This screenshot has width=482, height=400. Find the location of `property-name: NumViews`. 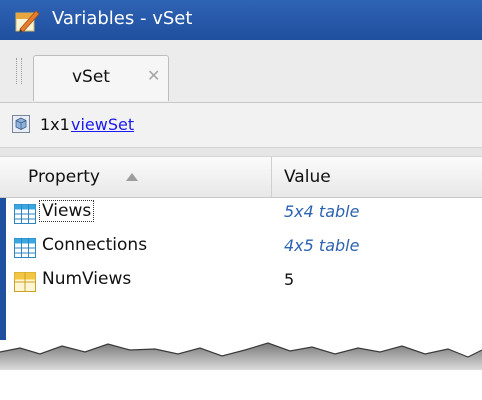

property-name: NumViews is located at coordinates (86, 279).